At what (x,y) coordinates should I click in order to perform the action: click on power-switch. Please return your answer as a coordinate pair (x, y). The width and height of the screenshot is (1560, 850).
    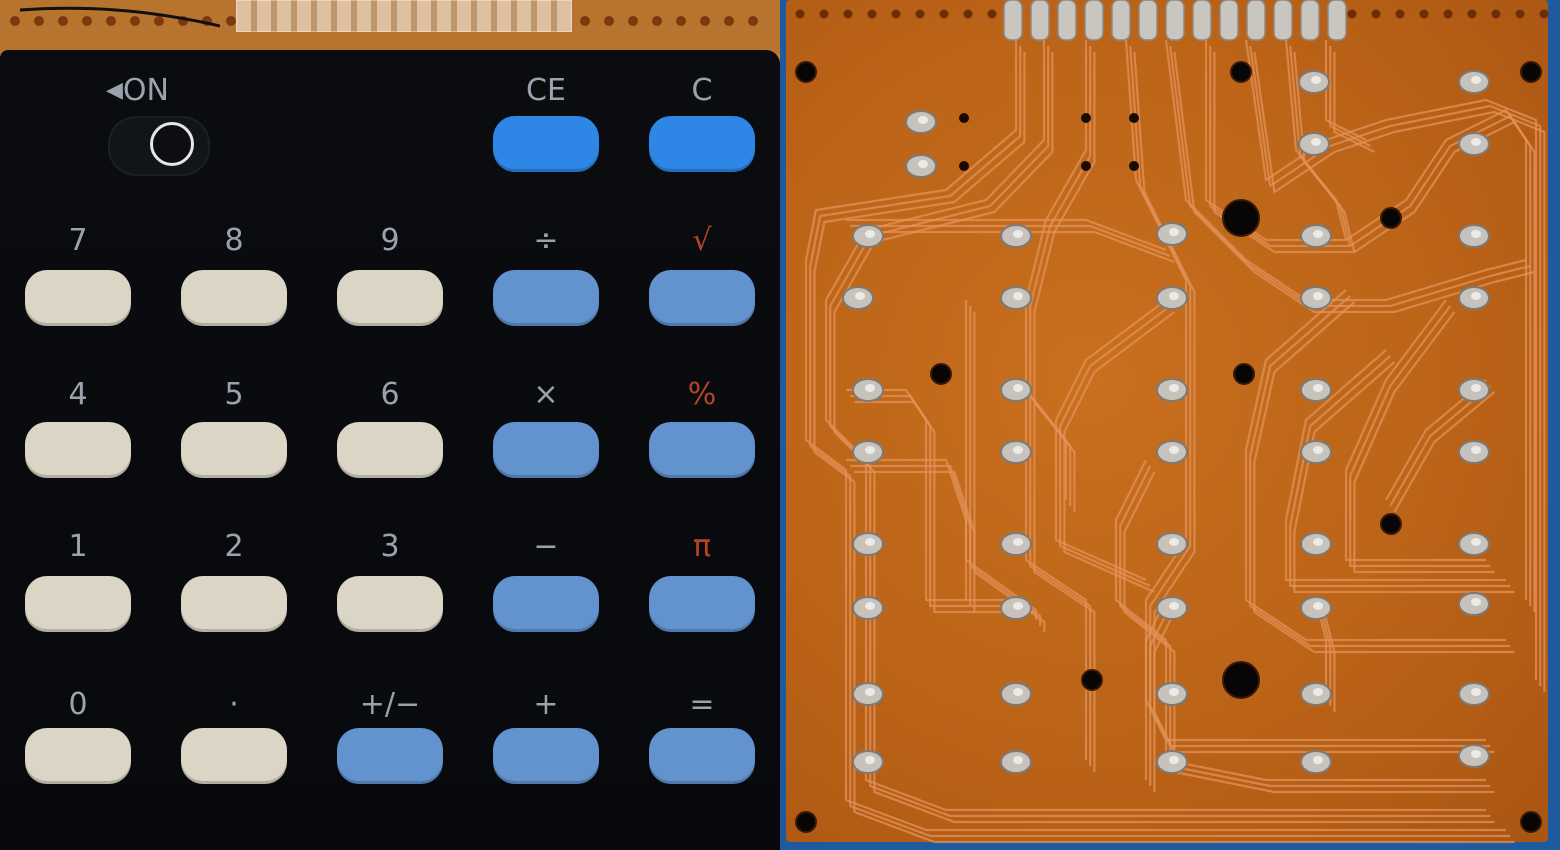
    Looking at the image, I should click on (159, 146).